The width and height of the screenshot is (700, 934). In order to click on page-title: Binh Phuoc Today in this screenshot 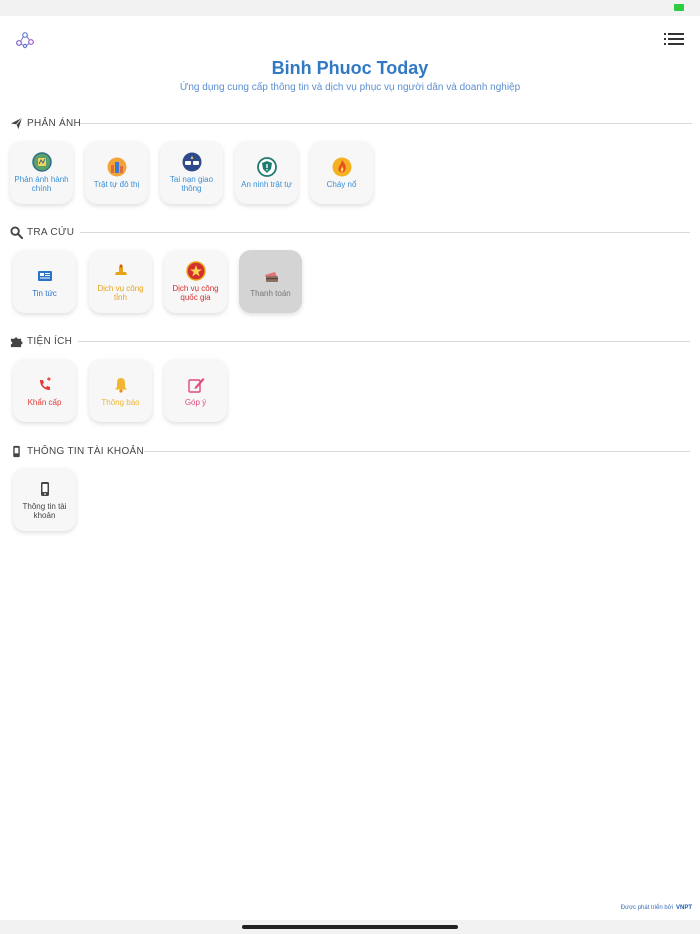, I will do `click(350, 68)`.